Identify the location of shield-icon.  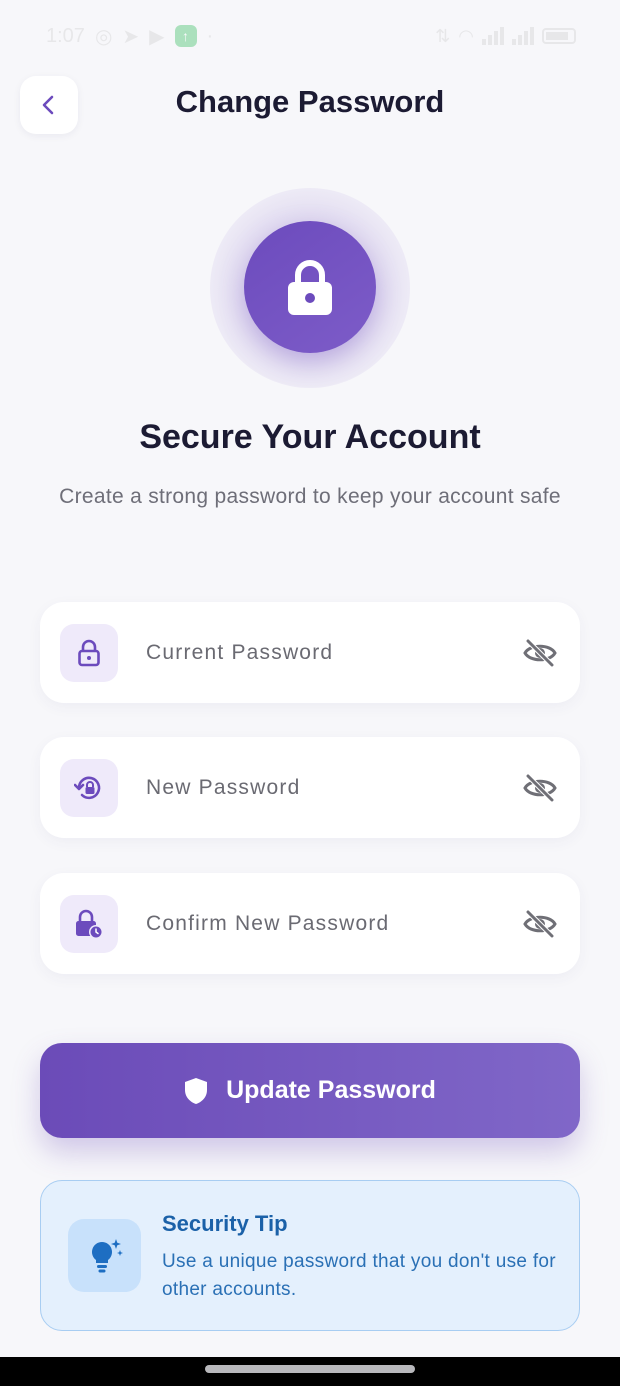
(196, 1090).